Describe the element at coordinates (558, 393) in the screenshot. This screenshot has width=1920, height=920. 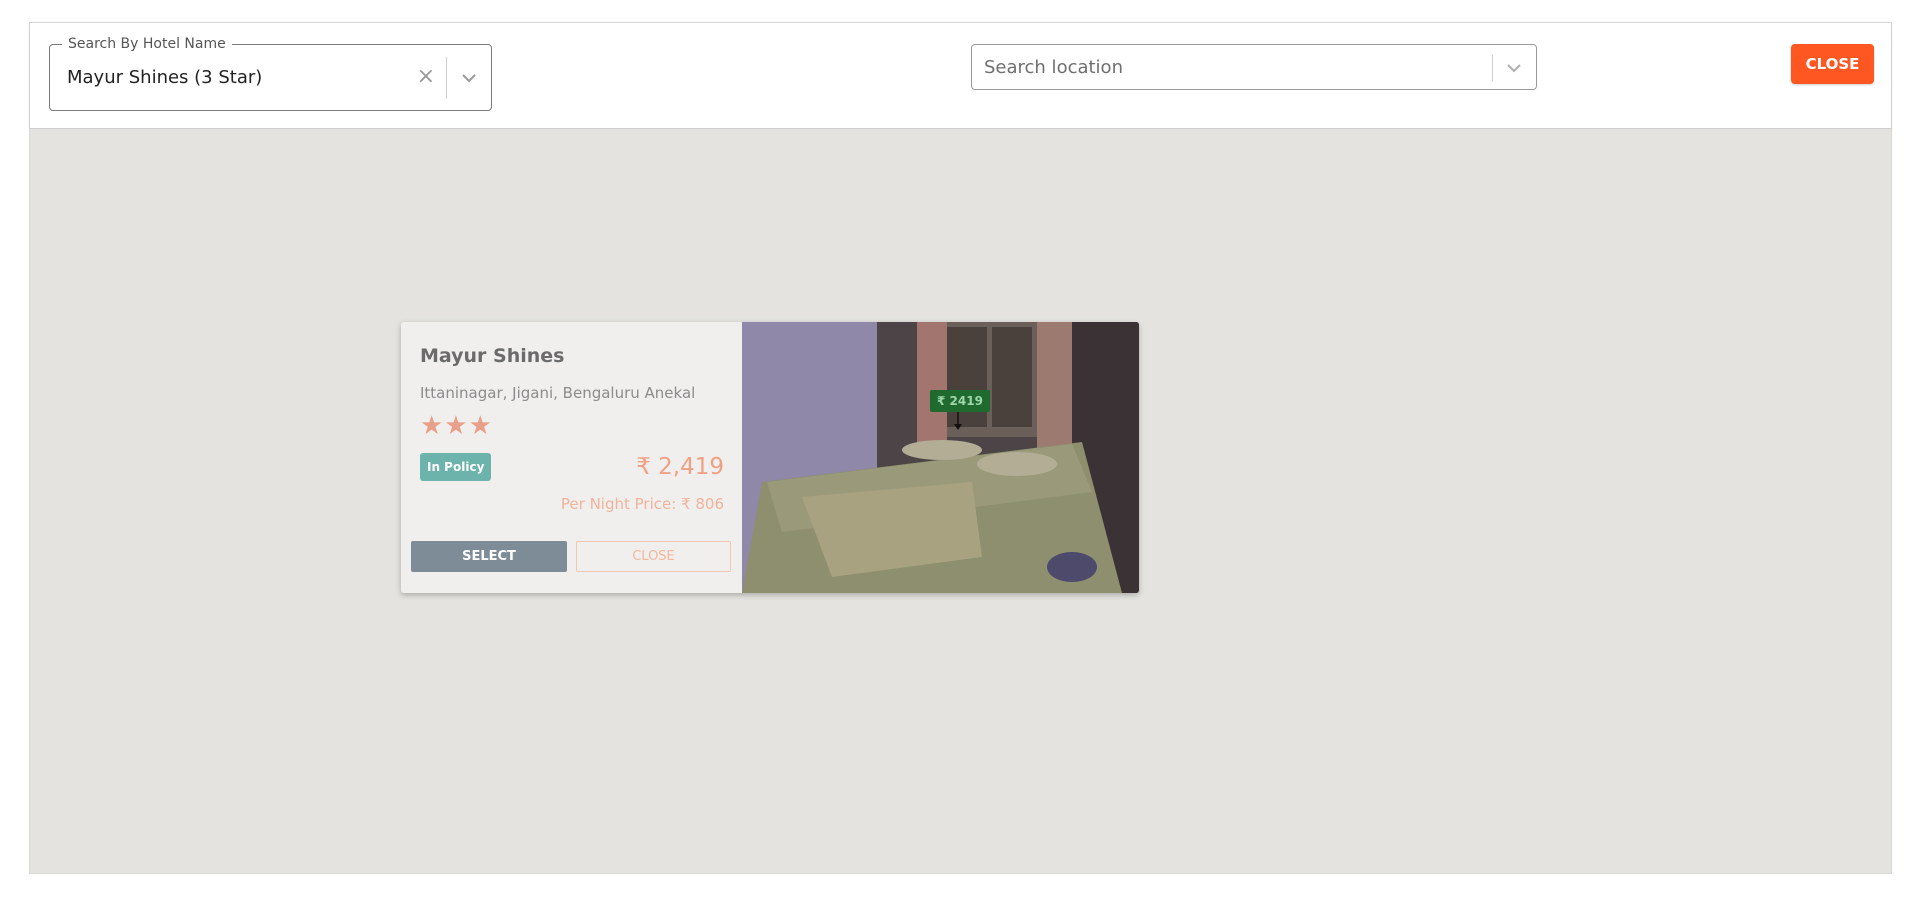
I see `hotel-address: Ittaninagar, Jigani, Bengaluru Anekal` at that location.